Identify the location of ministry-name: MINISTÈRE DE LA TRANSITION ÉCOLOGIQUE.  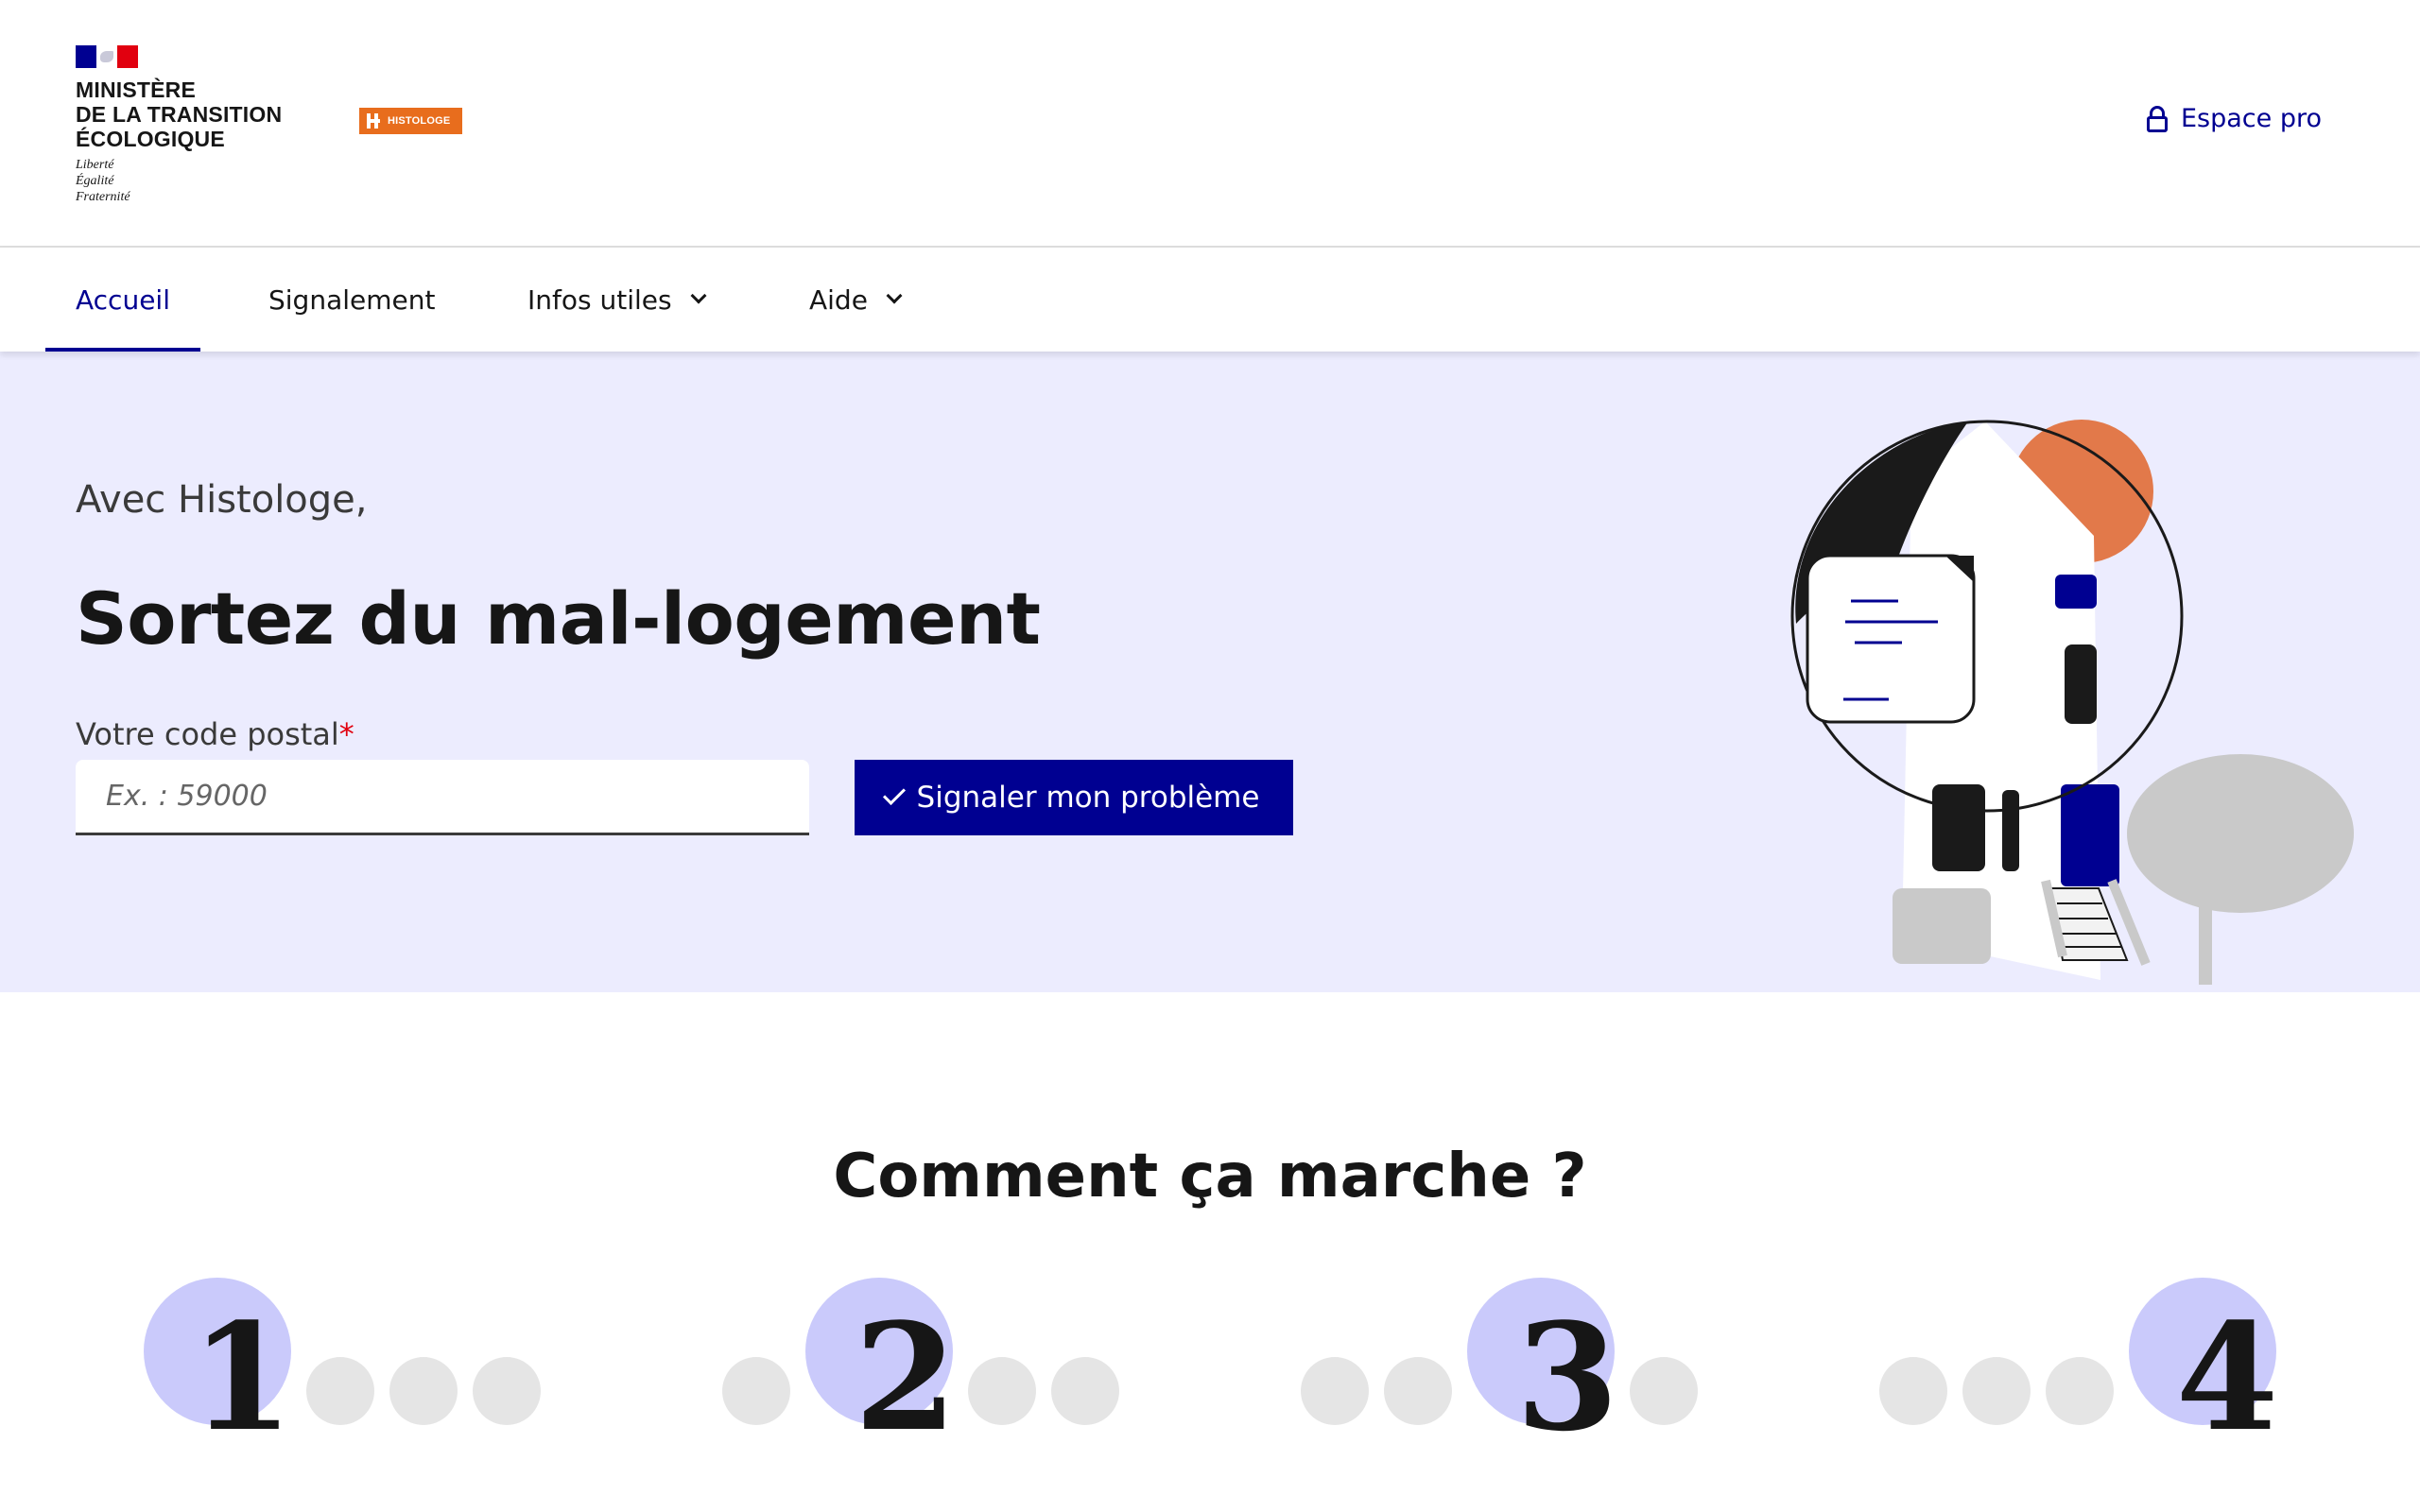
(179, 114).